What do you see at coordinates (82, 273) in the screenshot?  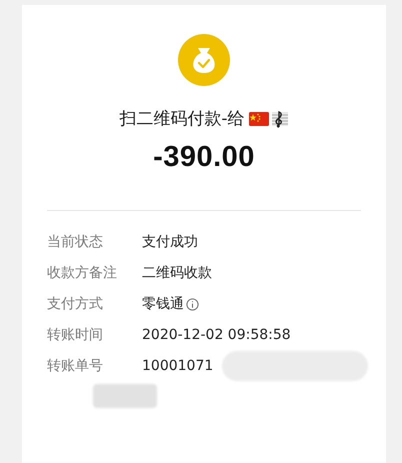 I see `detail-label: 收款方备注` at bounding box center [82, 273].